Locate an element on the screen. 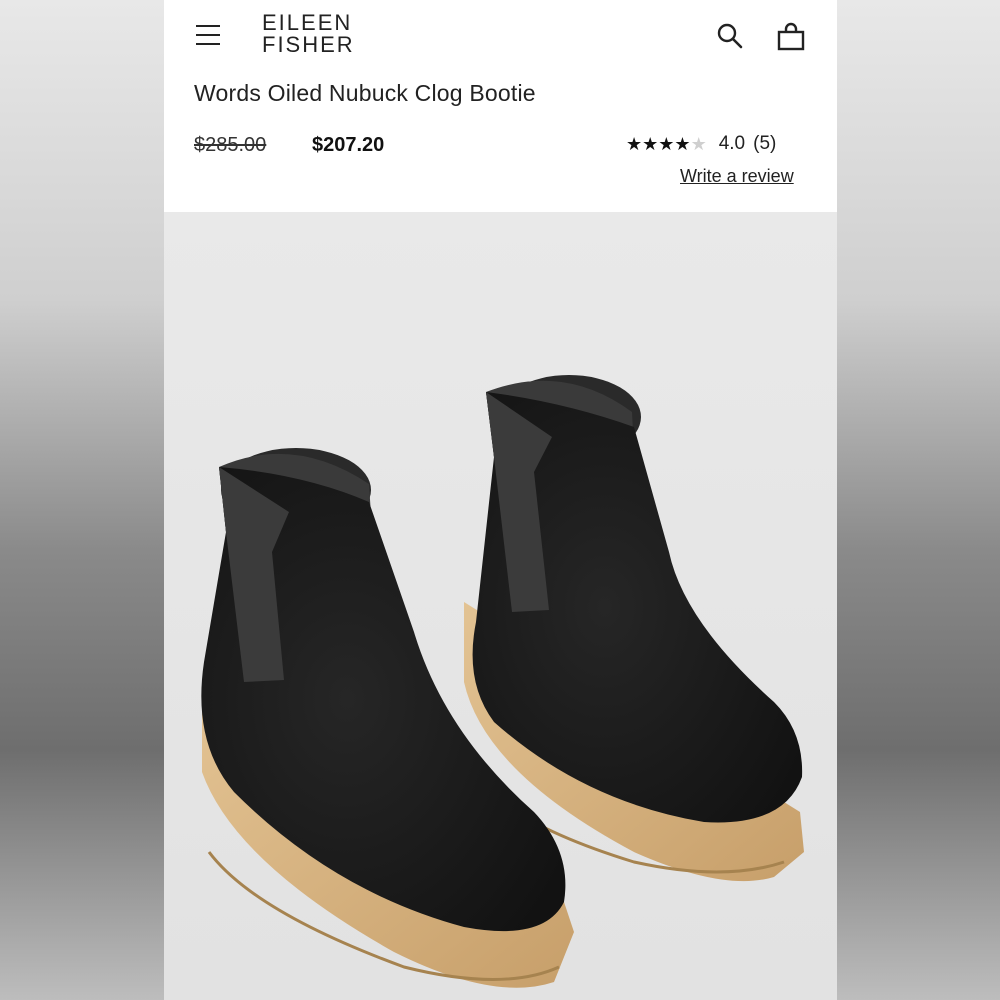 Image resolution: width=1000 pixels, height=1000 pixels. original-price: $285.00 is located at coordinates (230, 145).